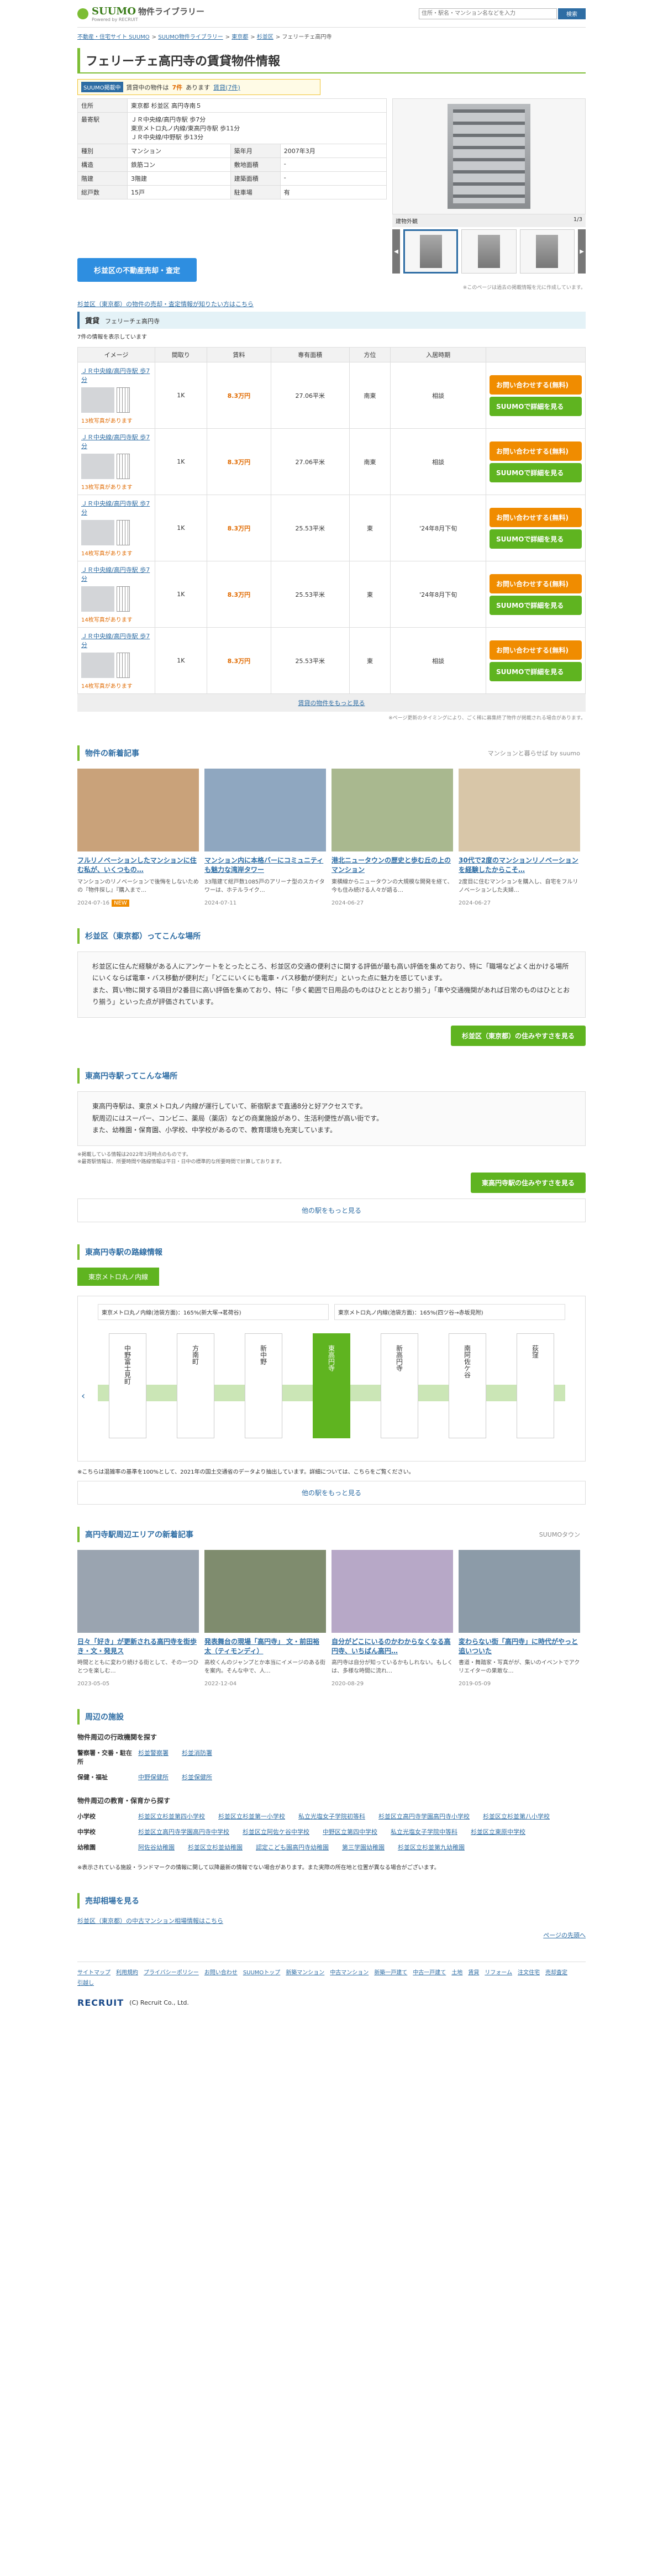 This screenshot has width=663, height=2576. I want to click on article-title: 変わらない街「高円寺」に時代がやっと追いついた, so click(519, 1646).